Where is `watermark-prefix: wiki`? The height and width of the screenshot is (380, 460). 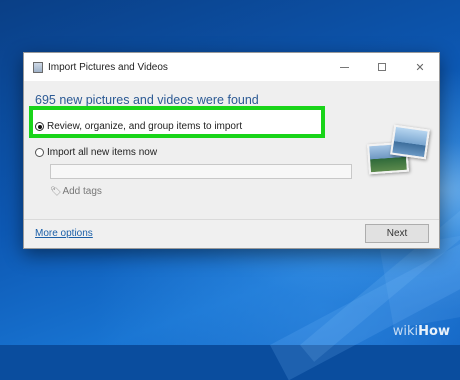 watermark-prefix: wiki is located at coordinates (405, 331).